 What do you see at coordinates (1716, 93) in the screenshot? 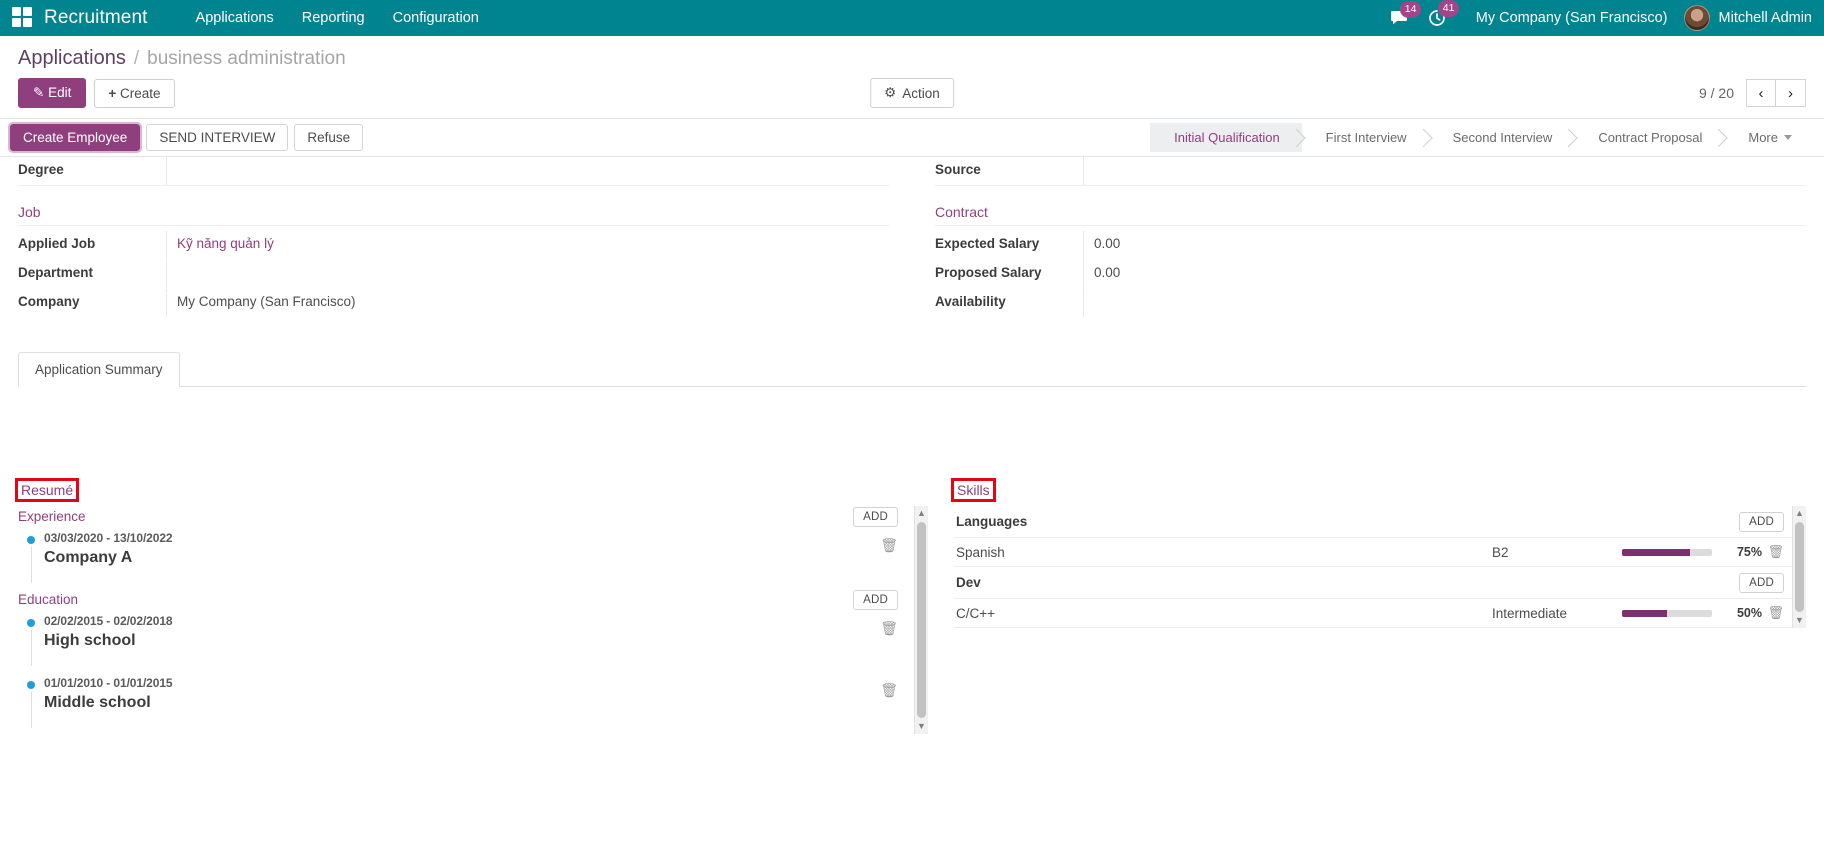
I see `pager-value: 9 / 20` at bounding box center [1716, 93].